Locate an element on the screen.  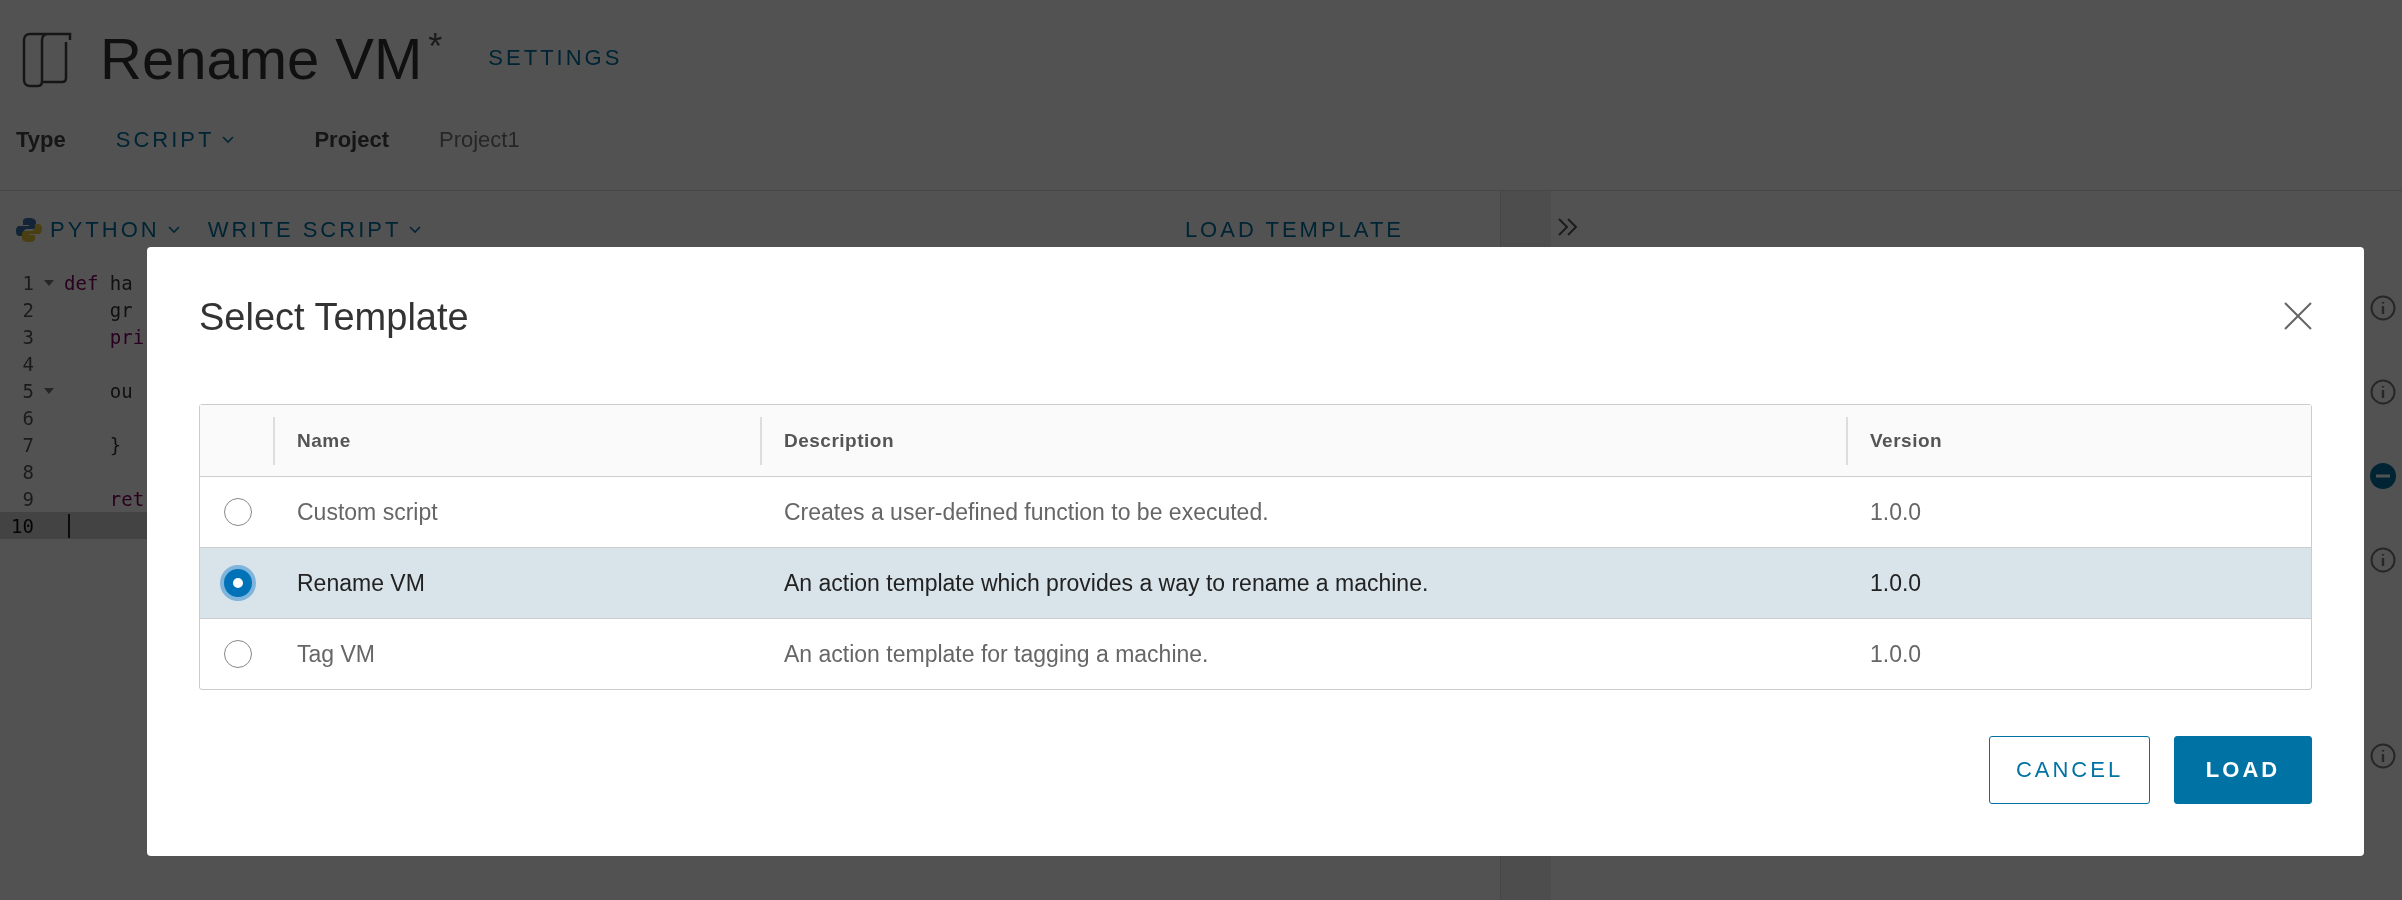
text-cursor is located at coordinates (69, 525).